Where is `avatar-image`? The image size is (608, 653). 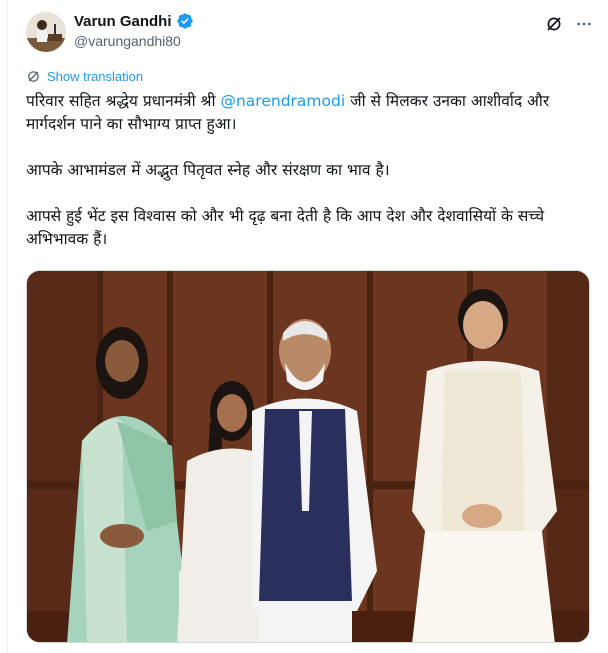
avatar-image is located at coordinates (46, 32).